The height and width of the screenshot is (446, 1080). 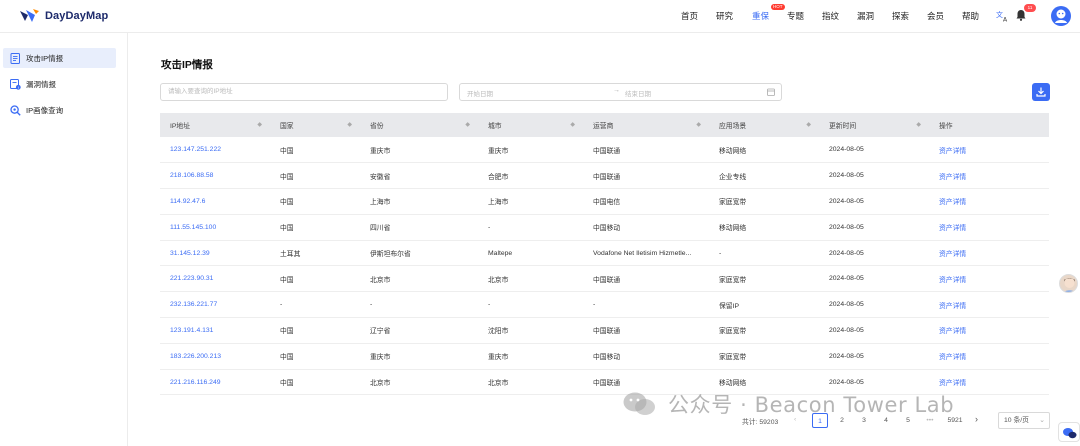 I want to click on cell-city: 北京市, so click(x=530, y=279).